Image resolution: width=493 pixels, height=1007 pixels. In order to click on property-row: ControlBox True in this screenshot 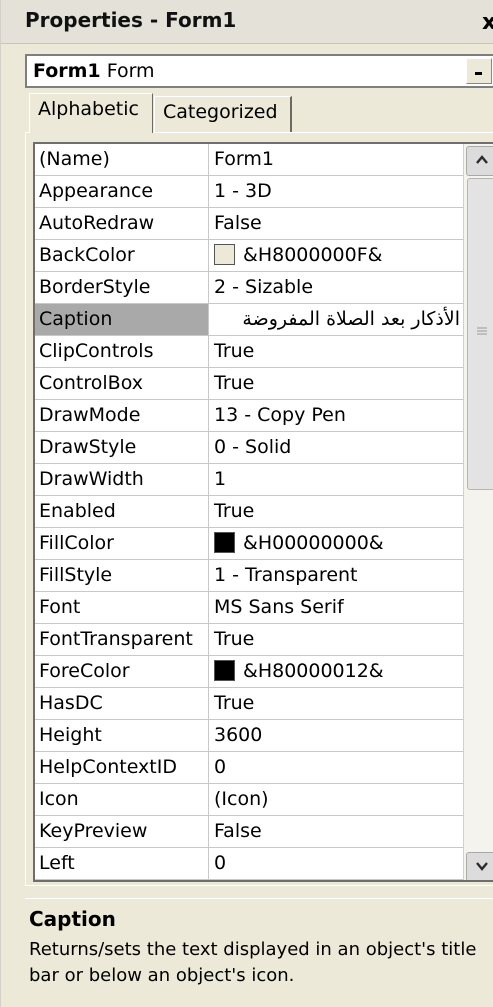, I will do `click(249, 384)`.